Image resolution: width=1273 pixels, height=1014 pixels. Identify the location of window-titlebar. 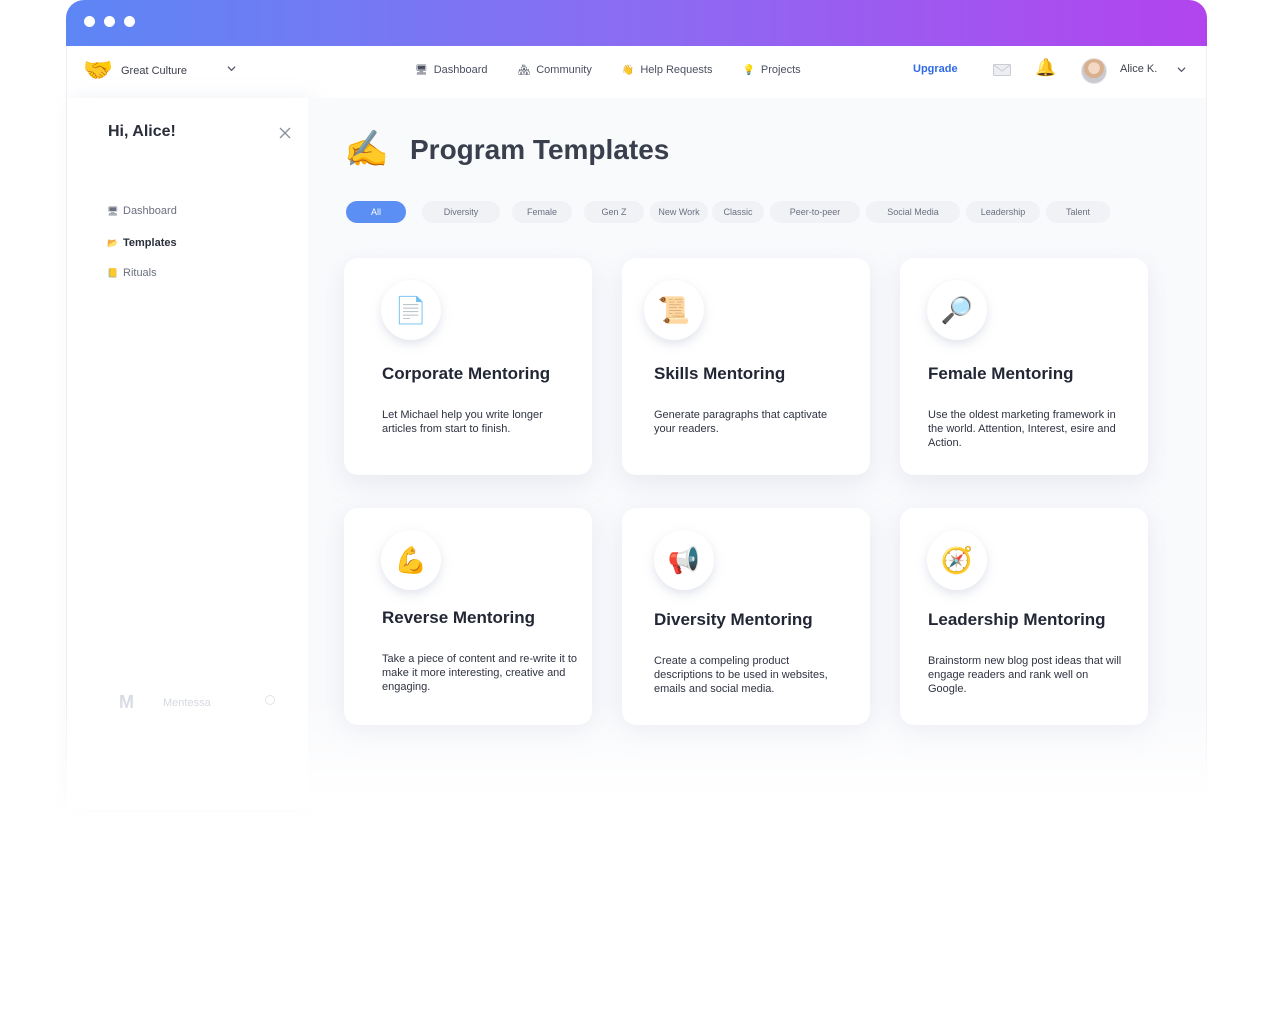
(636, 23).